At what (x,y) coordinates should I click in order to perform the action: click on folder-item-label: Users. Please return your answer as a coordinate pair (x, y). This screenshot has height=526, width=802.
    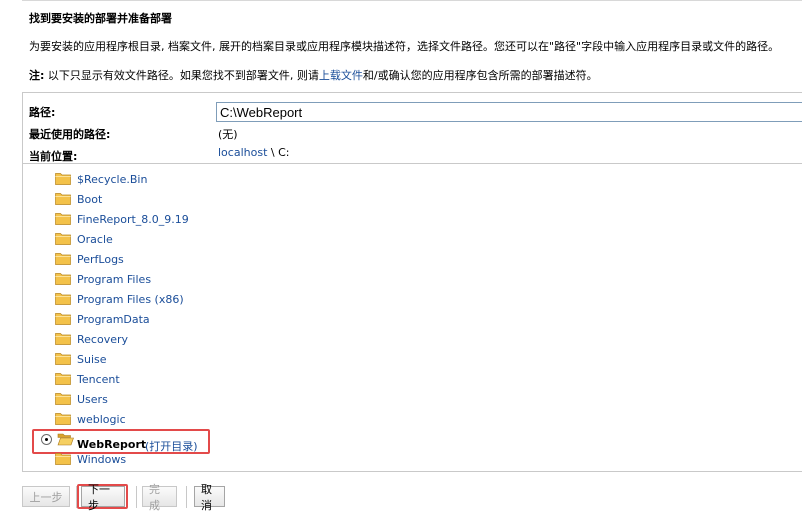
    Looking at the image, I should click on (92, 399).